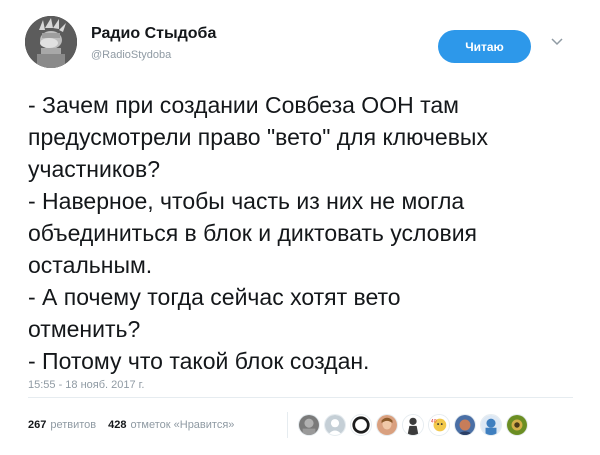 The width and height of the screenshot is (600, 455). I want to click on likes-label: отметок «Нравится», so click(182, 425).